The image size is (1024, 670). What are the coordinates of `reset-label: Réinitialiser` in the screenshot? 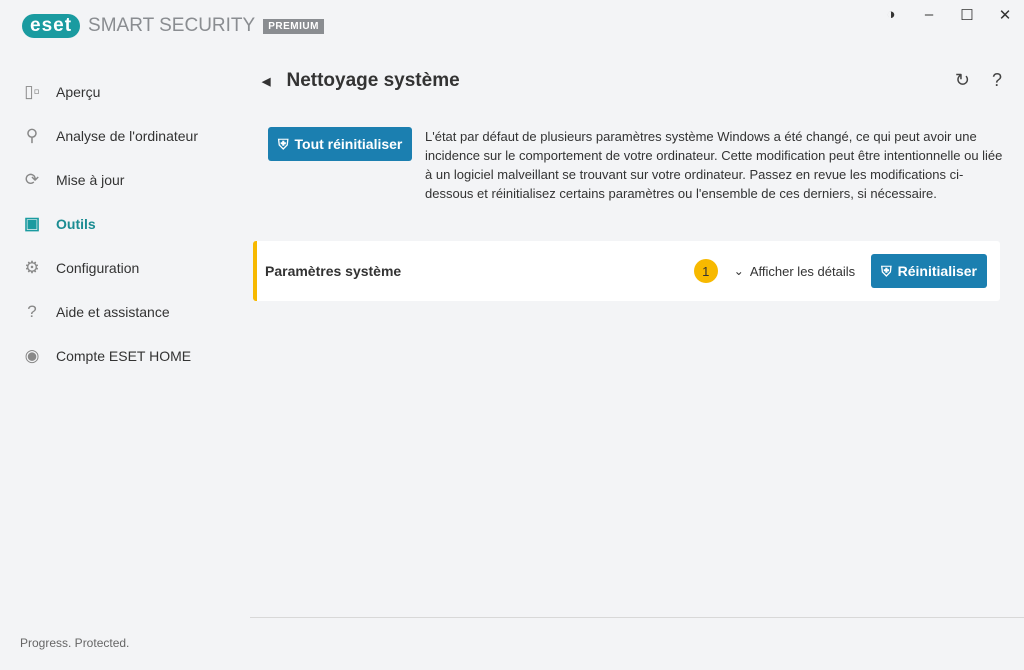 It's located at (937, 271).